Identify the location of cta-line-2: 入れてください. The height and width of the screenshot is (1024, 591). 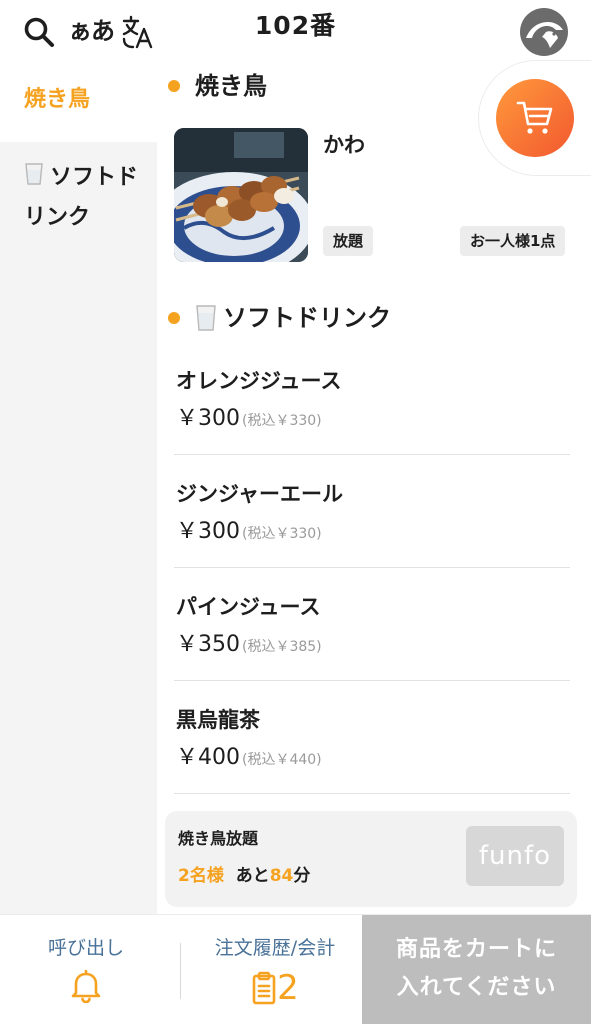
(476, 987).